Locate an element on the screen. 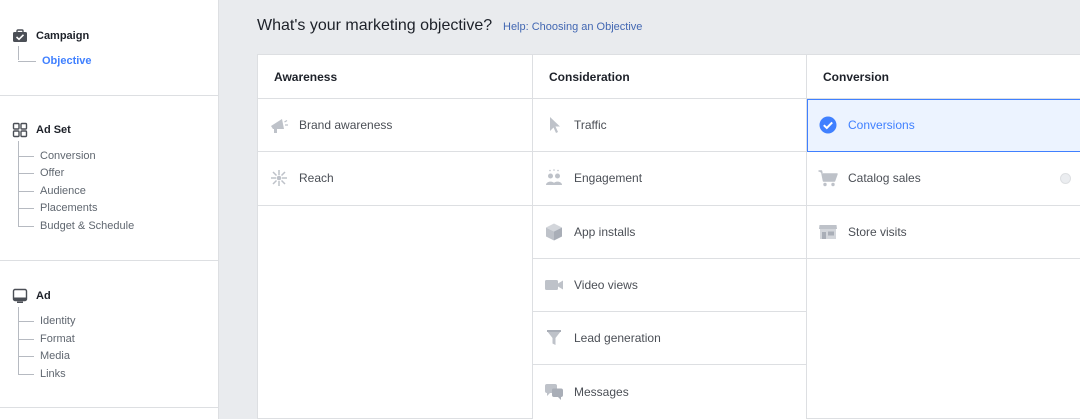  option-catalog-sales: Catalog sales is located at coordinates (943, 179).